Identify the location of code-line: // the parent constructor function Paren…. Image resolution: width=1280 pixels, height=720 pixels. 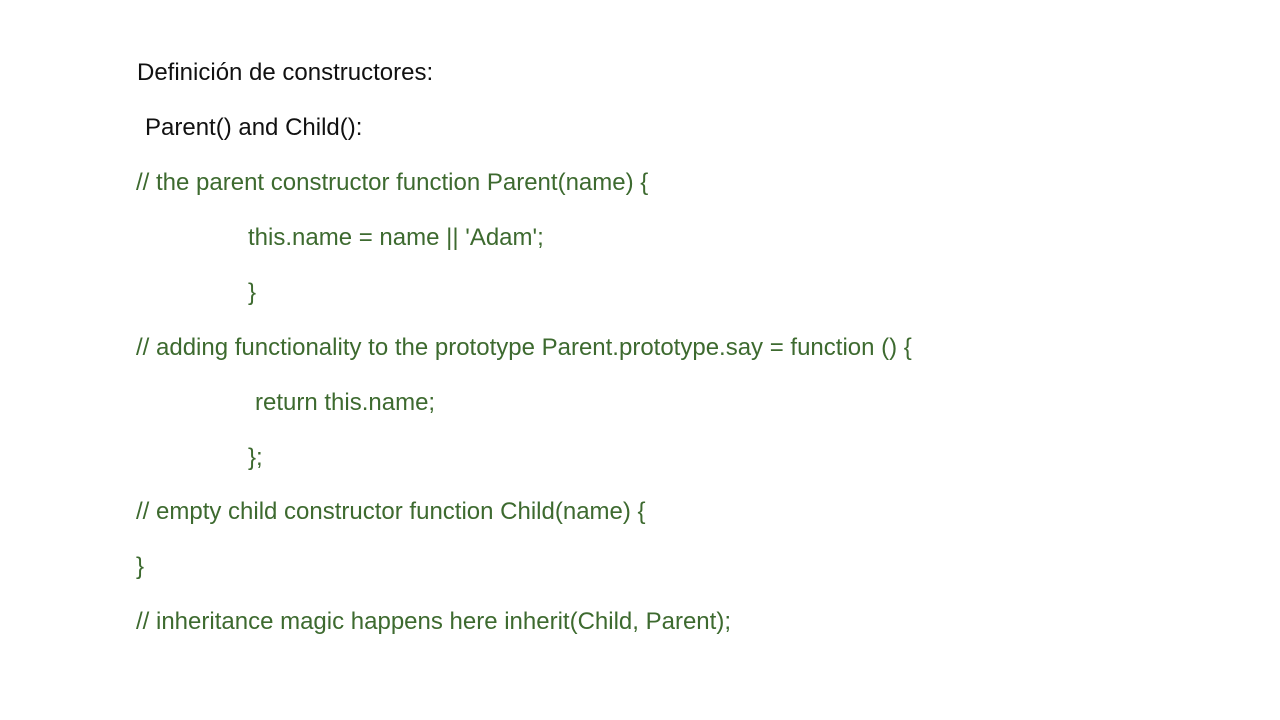
(392, 182).